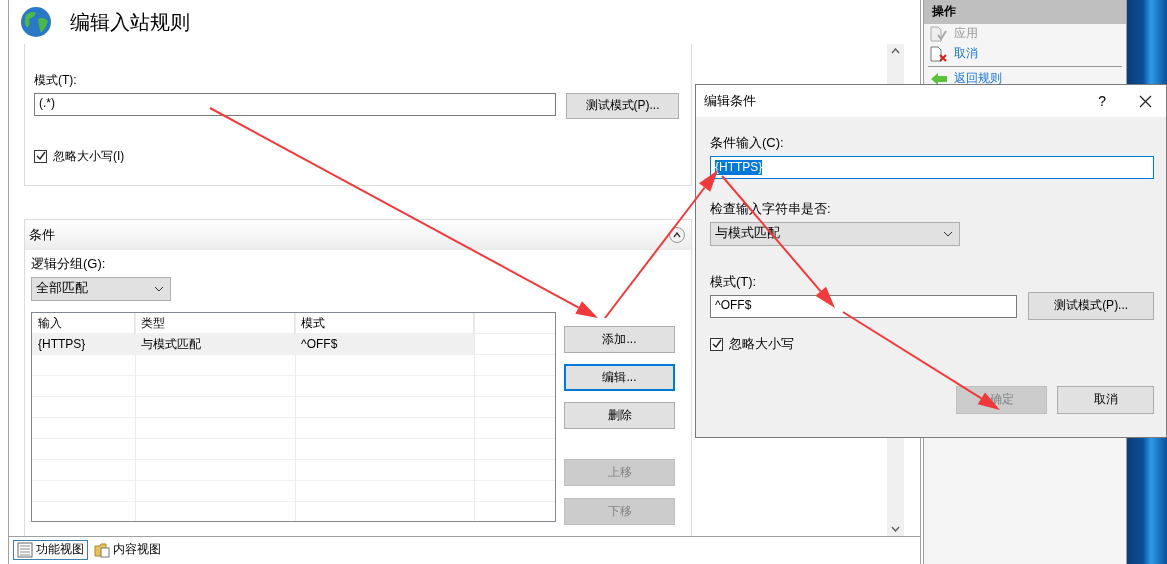  What do you see at coordinates (102, 550) in the screenshot?
I see `folder-icon` at bounding box center [102, 550].